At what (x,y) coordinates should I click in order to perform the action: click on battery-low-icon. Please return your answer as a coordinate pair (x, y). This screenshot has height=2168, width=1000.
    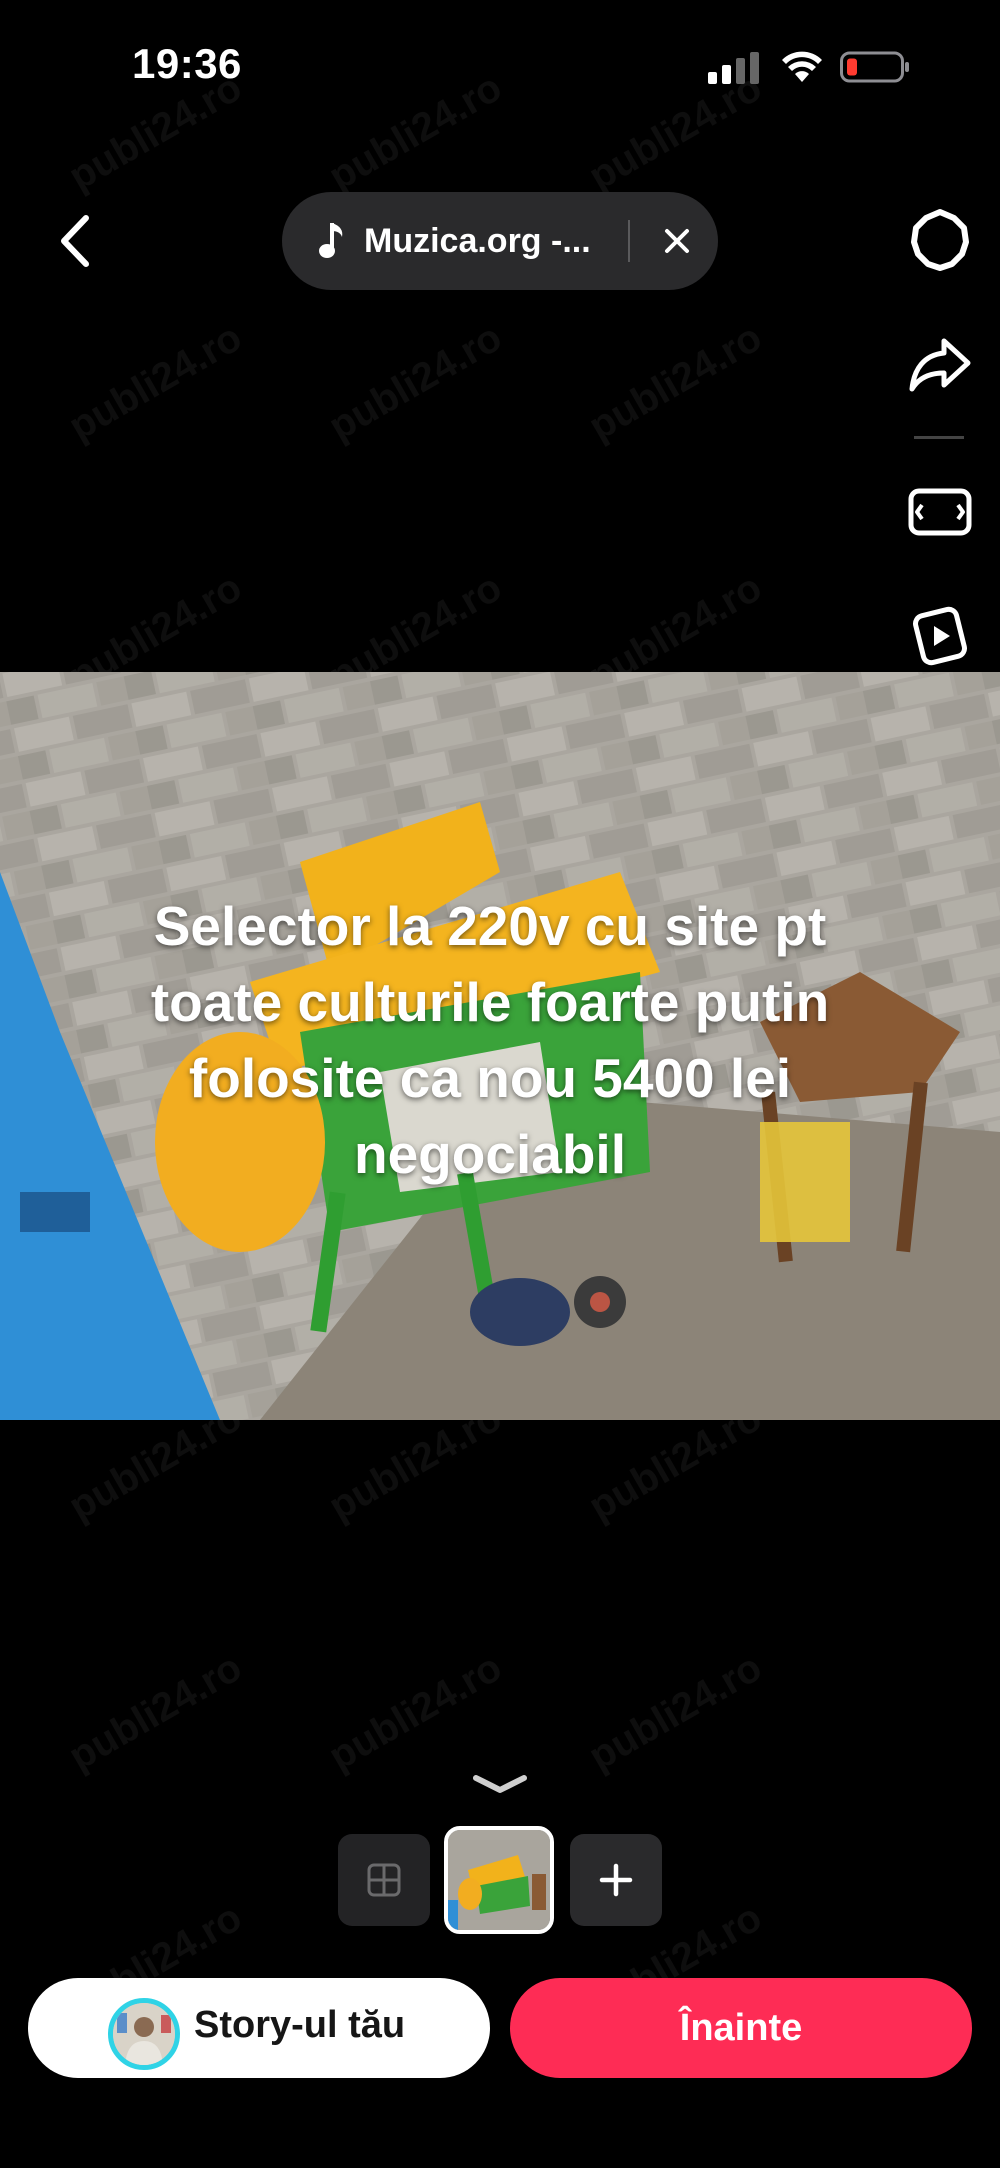
    Looking at the image, I should click on (874, 67).